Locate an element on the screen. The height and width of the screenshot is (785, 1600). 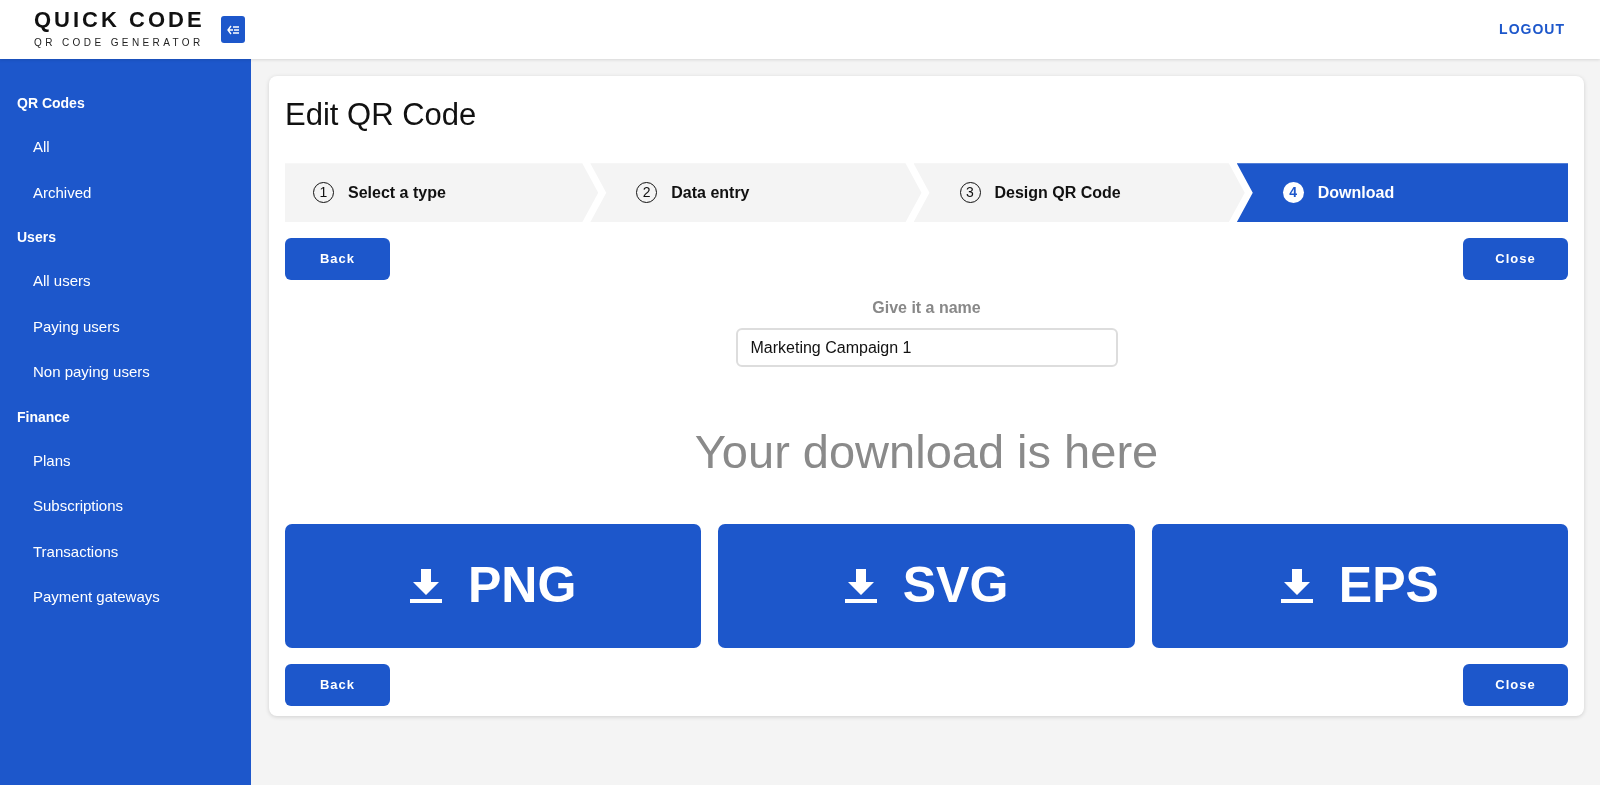
step-label: Data entry is located at coordinates (710, 192).